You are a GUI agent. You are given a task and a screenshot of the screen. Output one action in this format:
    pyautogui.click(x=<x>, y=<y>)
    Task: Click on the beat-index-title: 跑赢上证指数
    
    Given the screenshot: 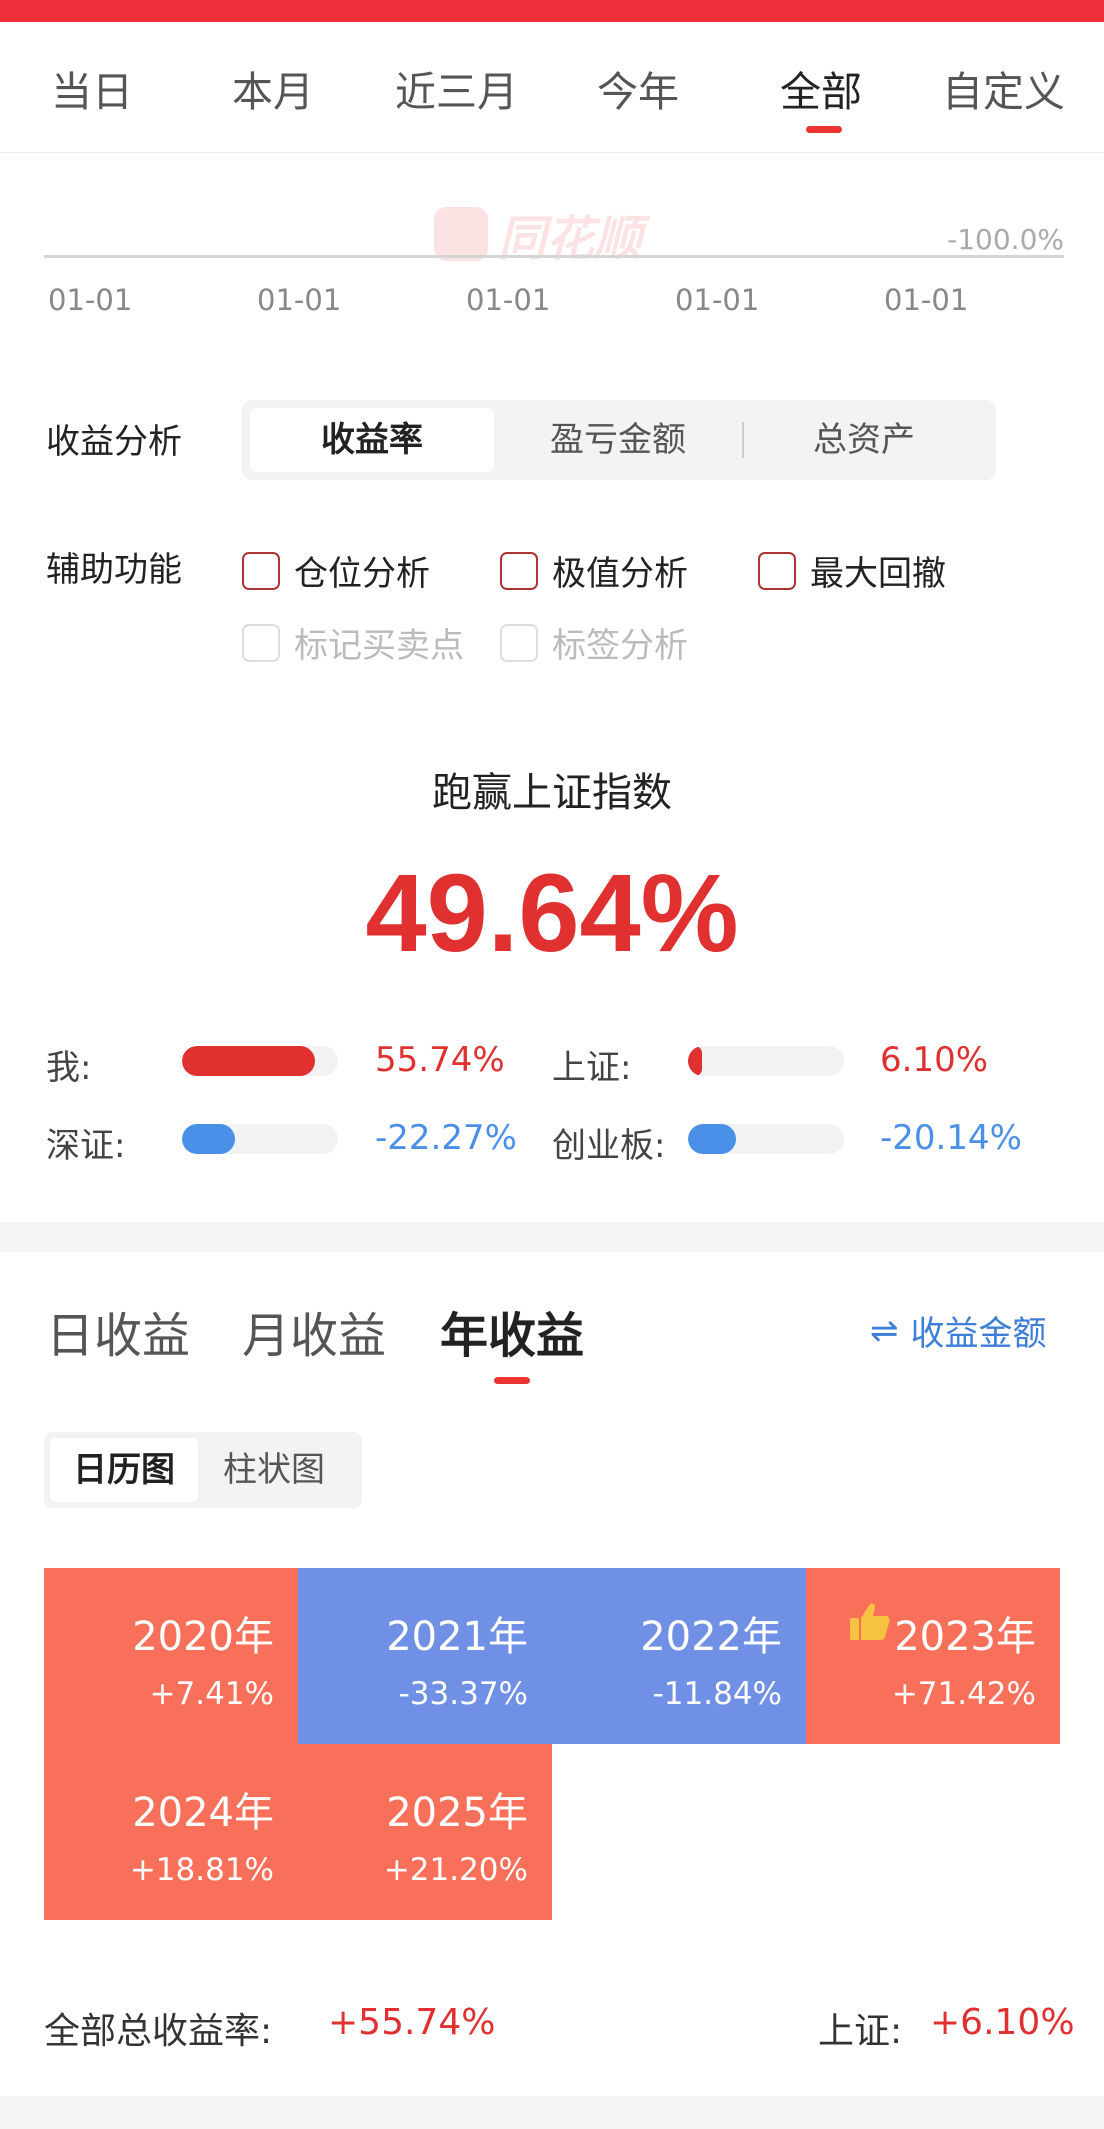 What is the action you would take?
    pyautogui.click(x=552, y=793)
    